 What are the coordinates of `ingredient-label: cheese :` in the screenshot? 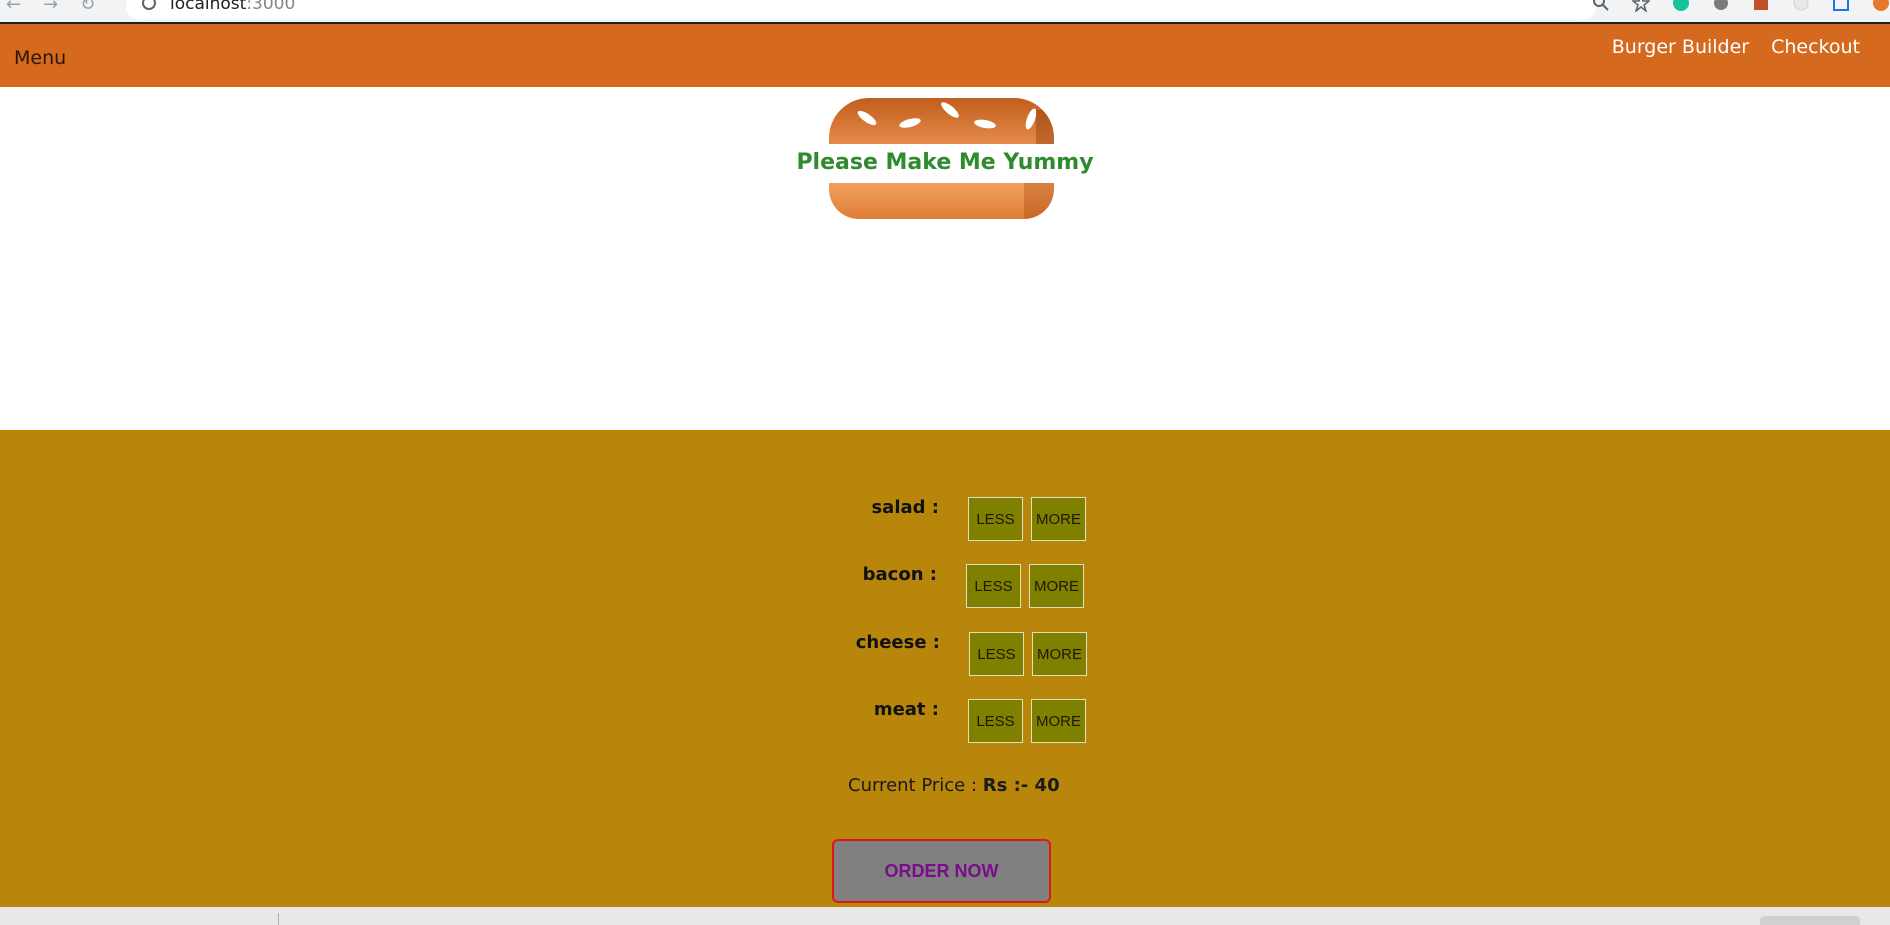 It's located at (897, 642).